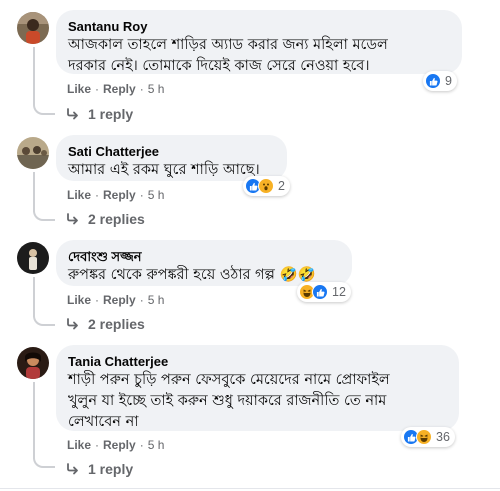 The width and height of the screenshot is (500, 491). I want to click on reaction-summary: 36, so click(428, 437).